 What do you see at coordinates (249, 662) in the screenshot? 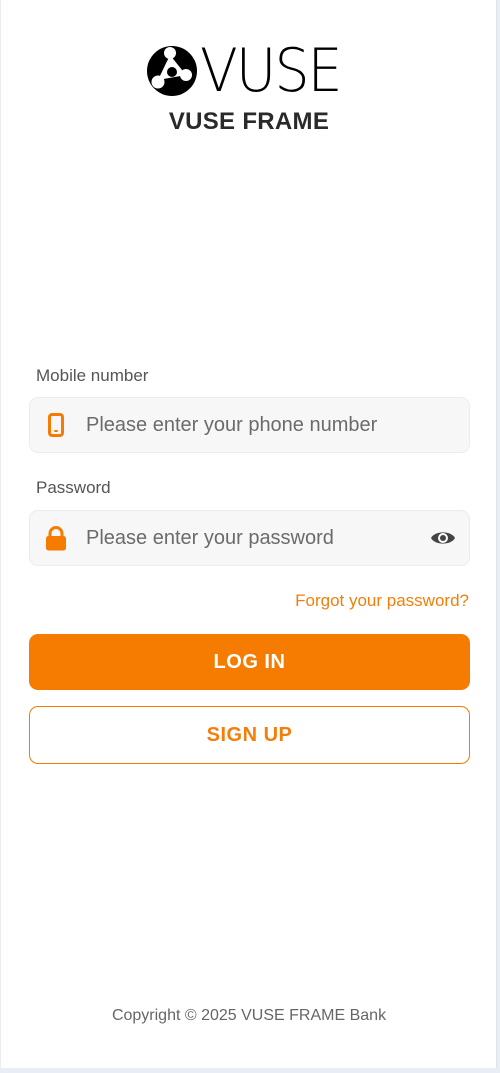
I see `login-button: LOG IN` at bounding box center [249, 662].